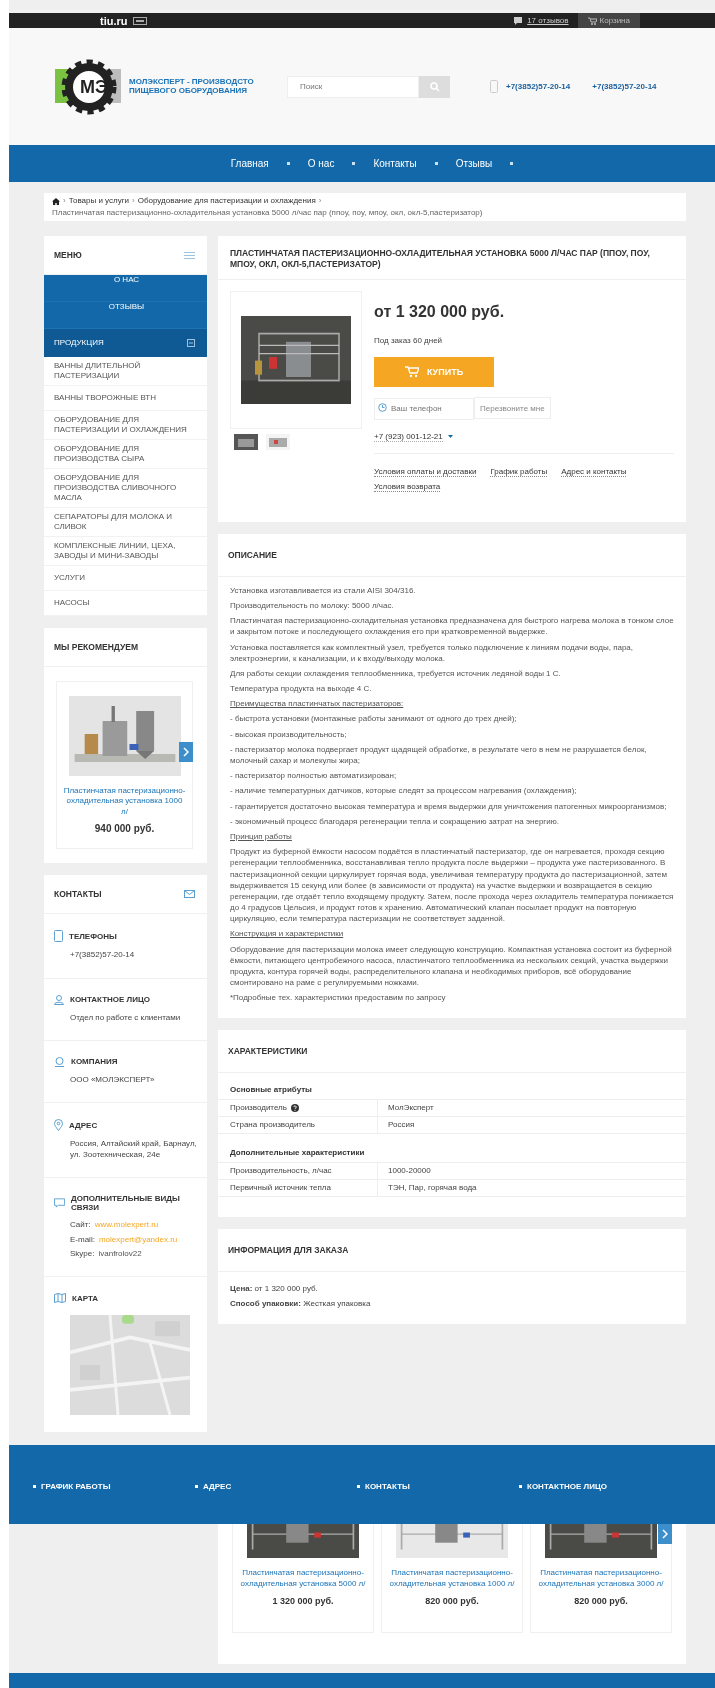  What do you see at coordinates (411, 372) in the screenshot?
I see `cart-icon` at bounding box center [411, 372].